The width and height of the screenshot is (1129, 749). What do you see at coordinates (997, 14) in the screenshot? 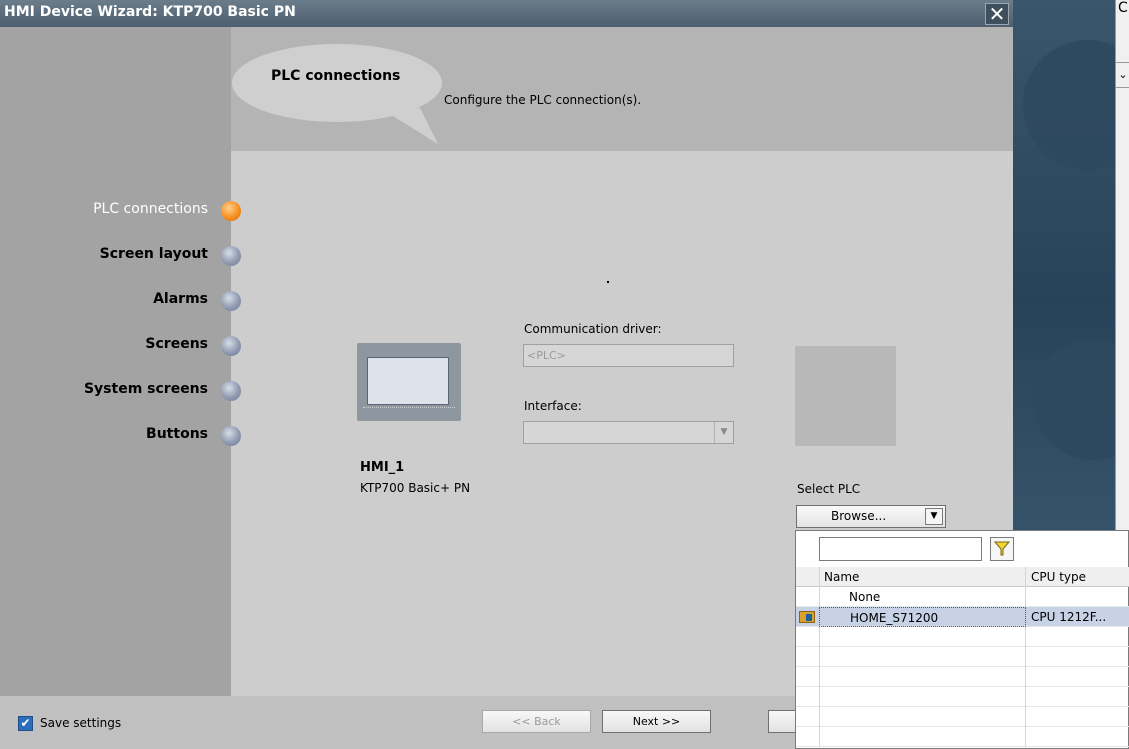
I see `close-button: ✕` at bounding box center [997, 14].